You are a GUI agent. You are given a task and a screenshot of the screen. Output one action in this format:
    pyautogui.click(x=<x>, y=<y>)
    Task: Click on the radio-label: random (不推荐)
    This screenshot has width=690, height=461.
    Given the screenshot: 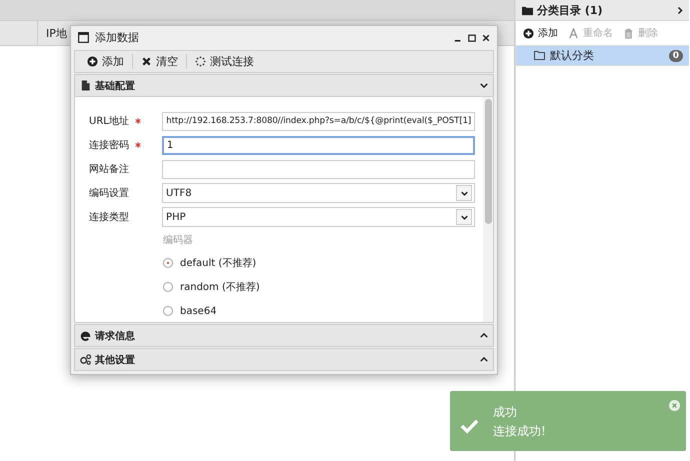 What is the action you would take?
    pyautogui.click(x=220, y=287)
    